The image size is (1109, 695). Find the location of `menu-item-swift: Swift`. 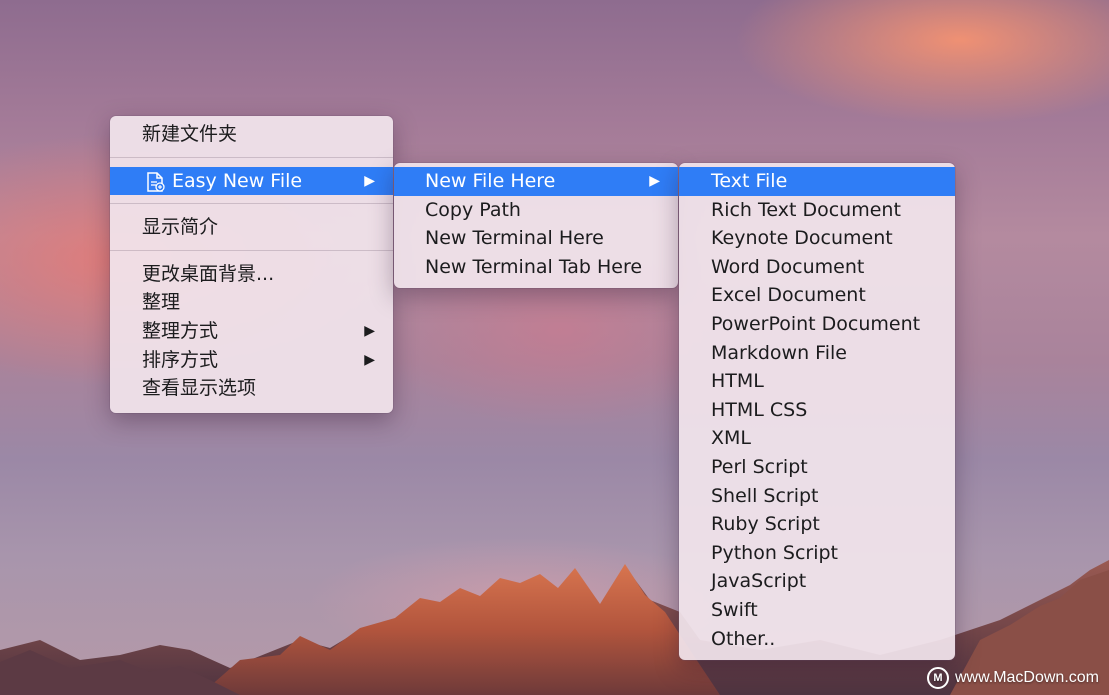

menu-item-swift: Swift is located at coordinates (817, 610).